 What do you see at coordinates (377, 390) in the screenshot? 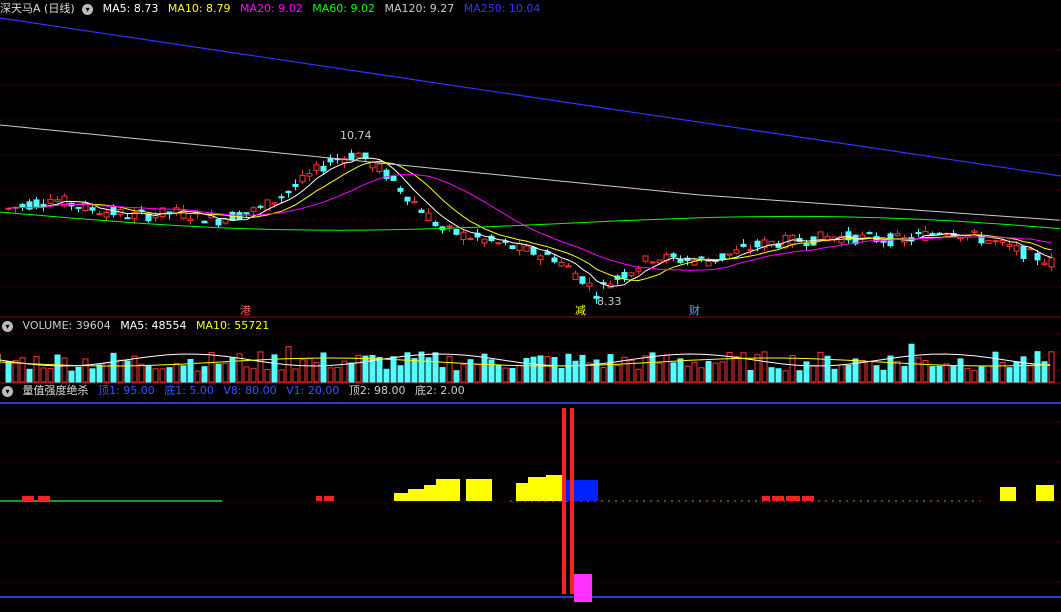
I see `param-top2: 顶2: 98.00` at bounding box center [377, 390].